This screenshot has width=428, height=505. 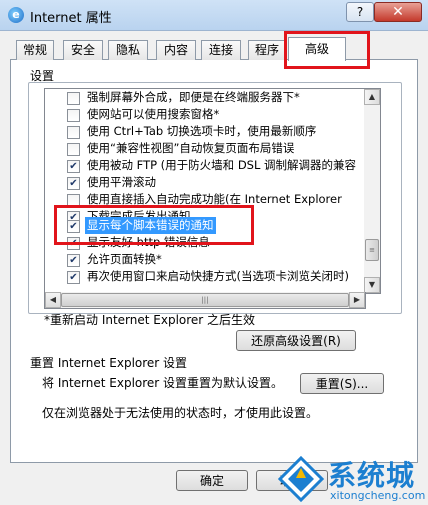 I want to click on horizontal-scrollbar: ◀ ||| ▶, so click(x=205, y=300).